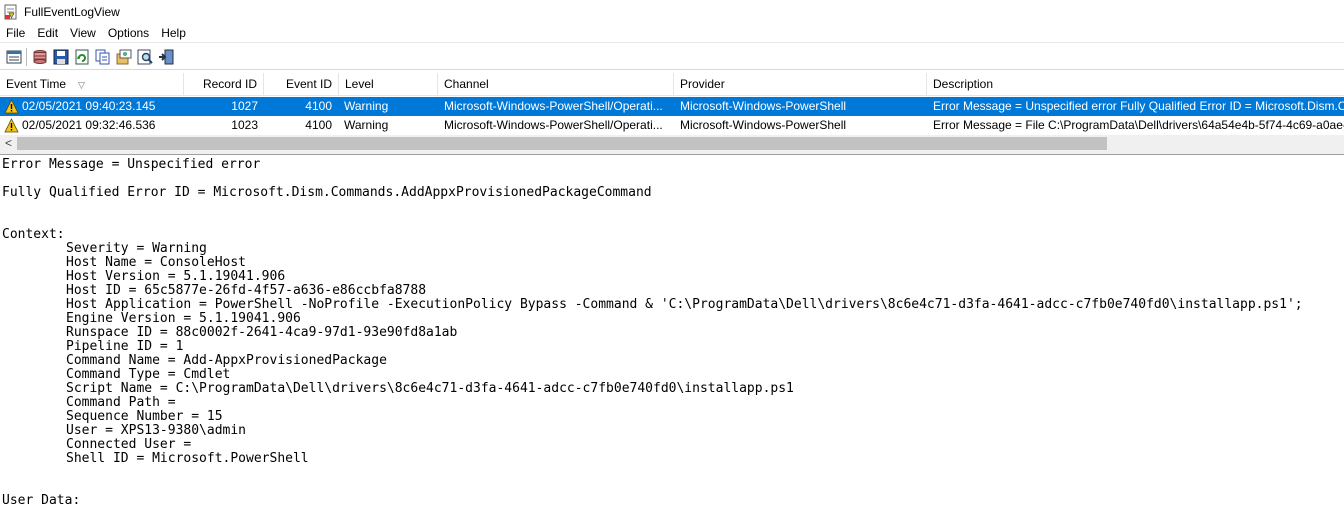 The image size is (1344, 513). I want to click on scrollbar-thumb, so click(562, 143).